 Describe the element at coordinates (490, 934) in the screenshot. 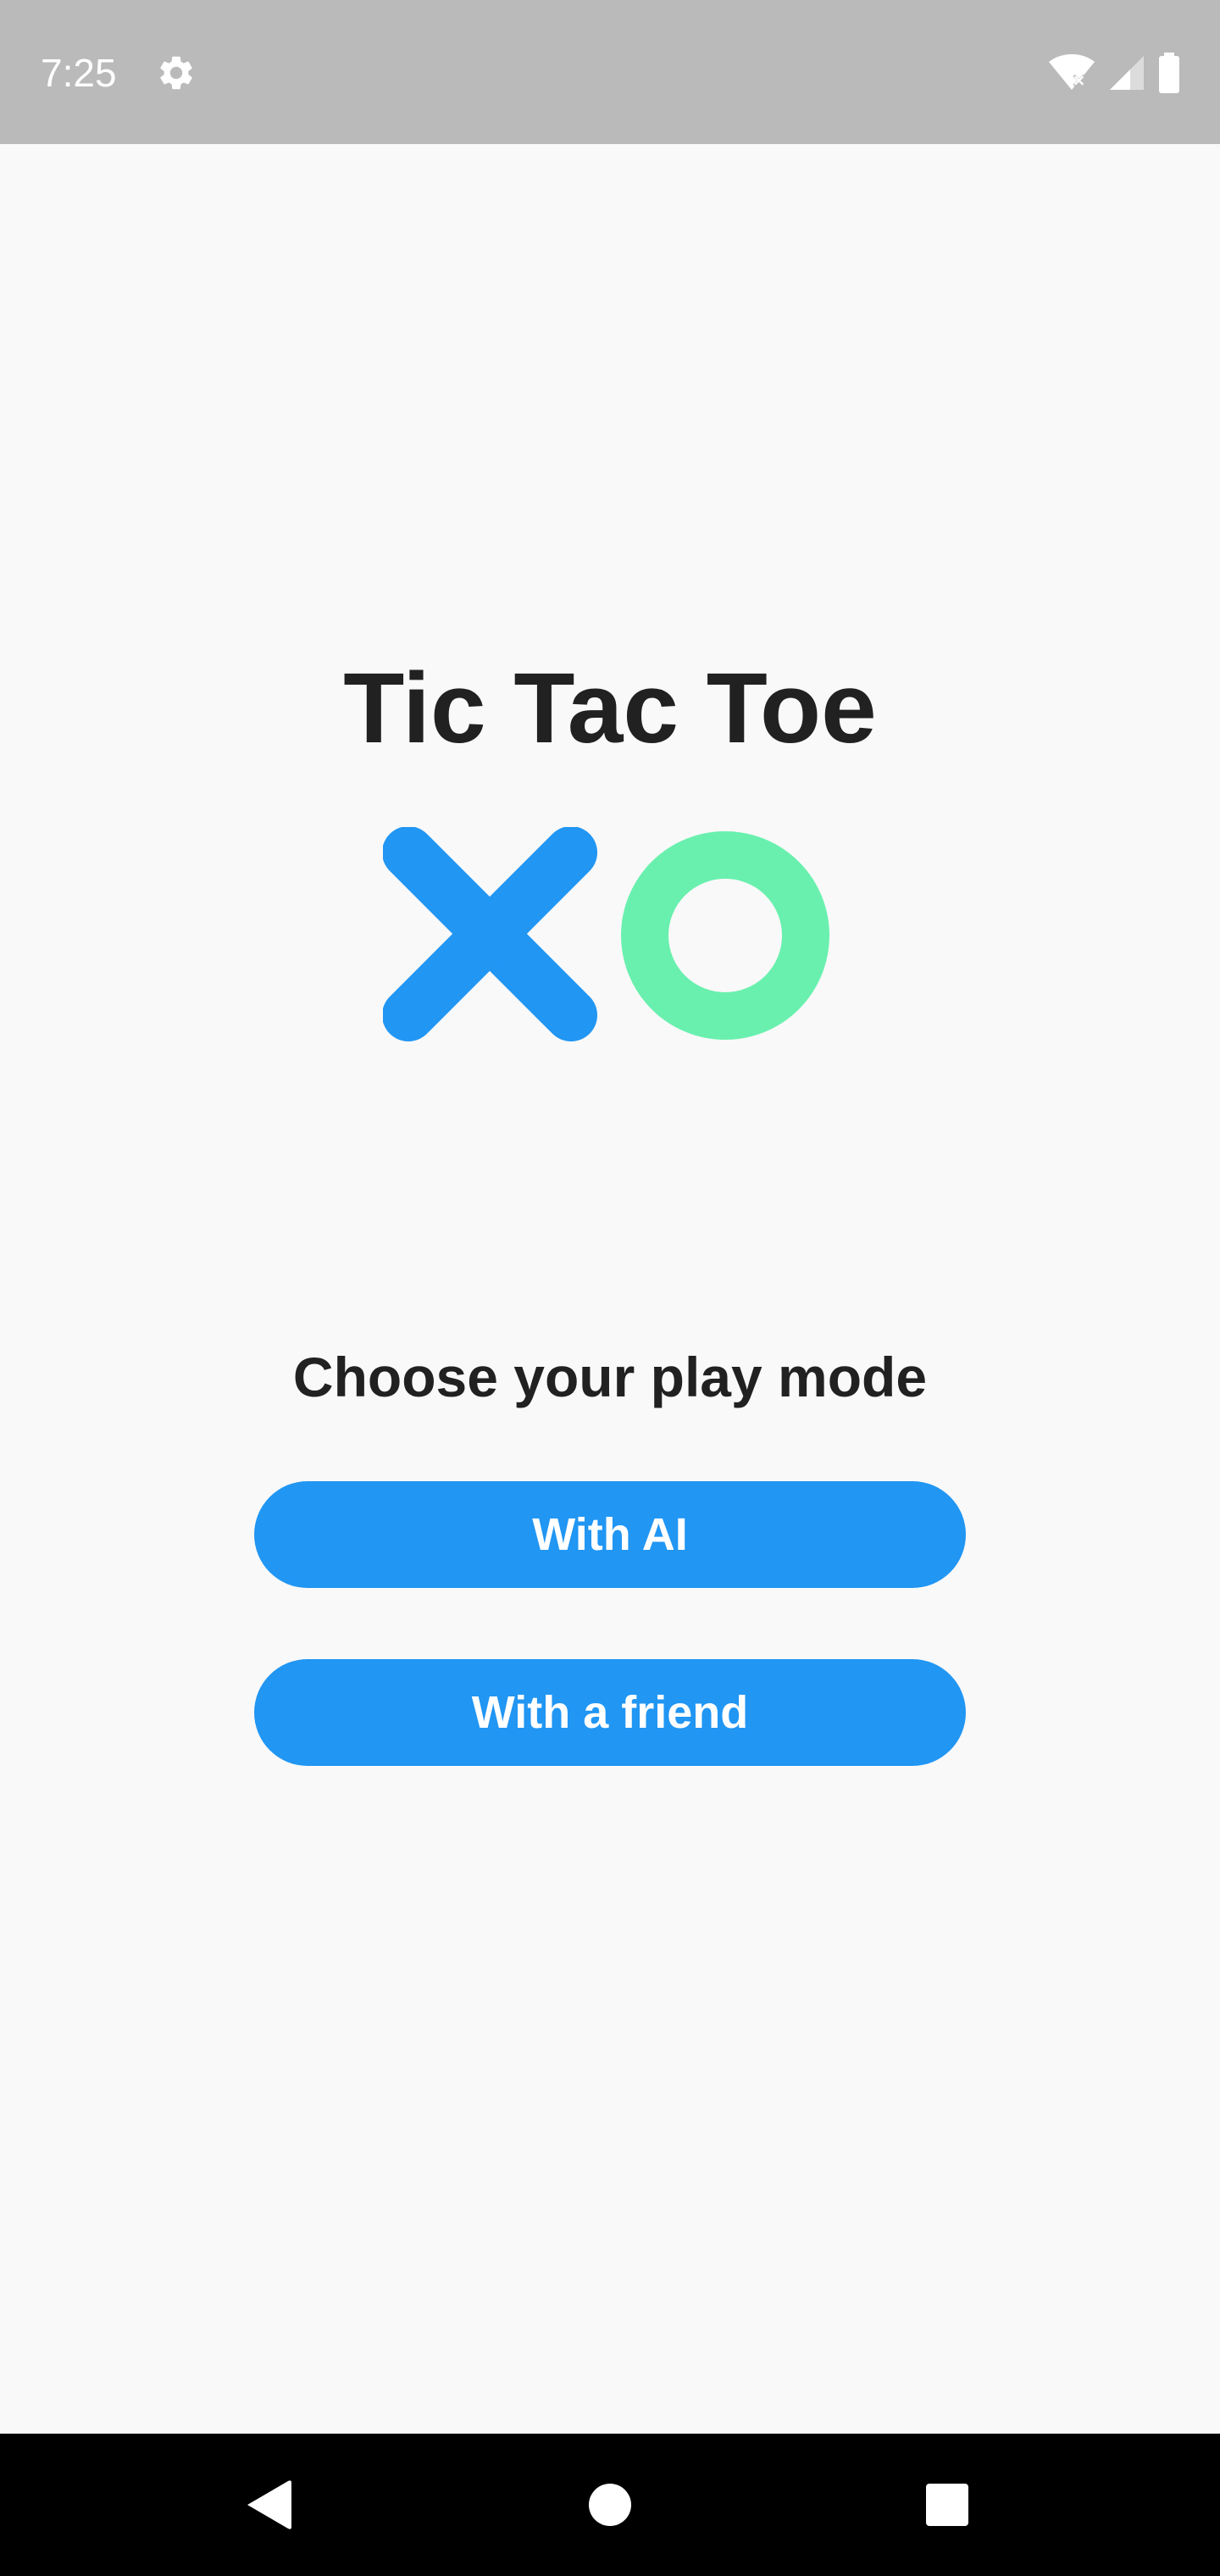

I see `x-mark-icon` at that location.